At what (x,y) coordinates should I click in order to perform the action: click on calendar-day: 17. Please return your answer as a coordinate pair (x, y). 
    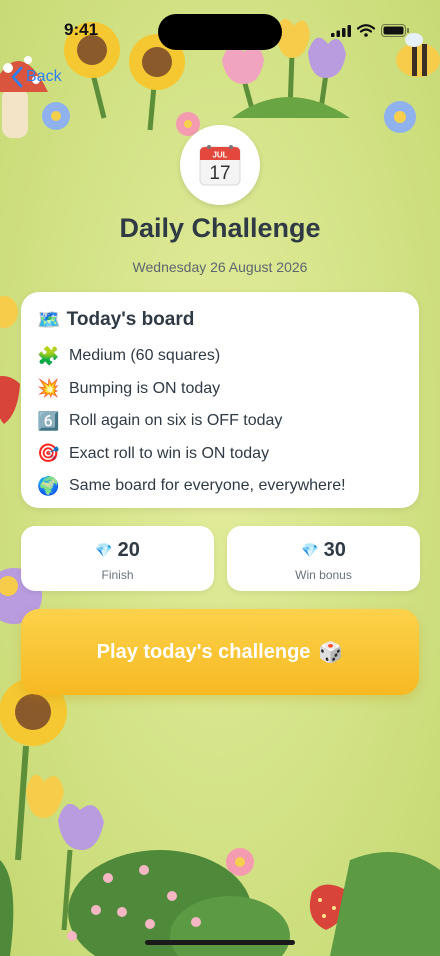
    Looking at the image, I should click on (219, 173).